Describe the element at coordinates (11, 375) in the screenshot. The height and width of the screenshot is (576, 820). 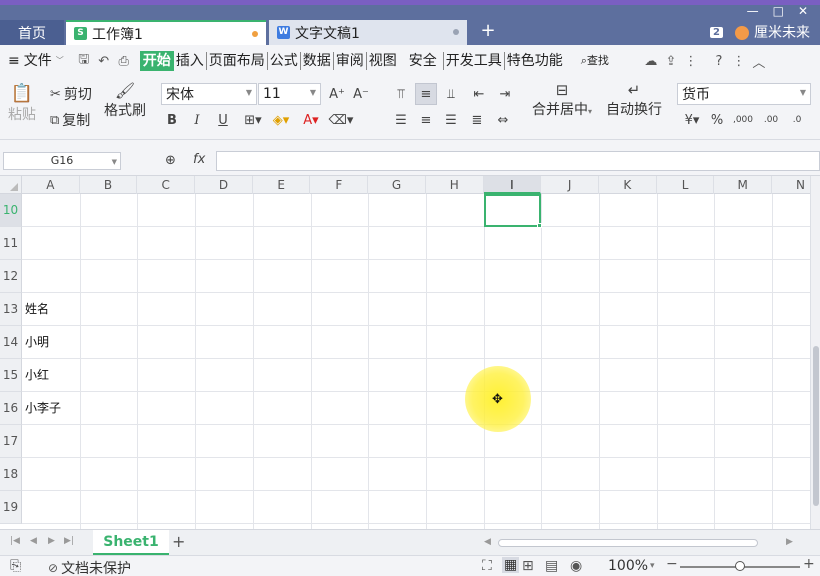
I see `row-header-15: 15` at that location.